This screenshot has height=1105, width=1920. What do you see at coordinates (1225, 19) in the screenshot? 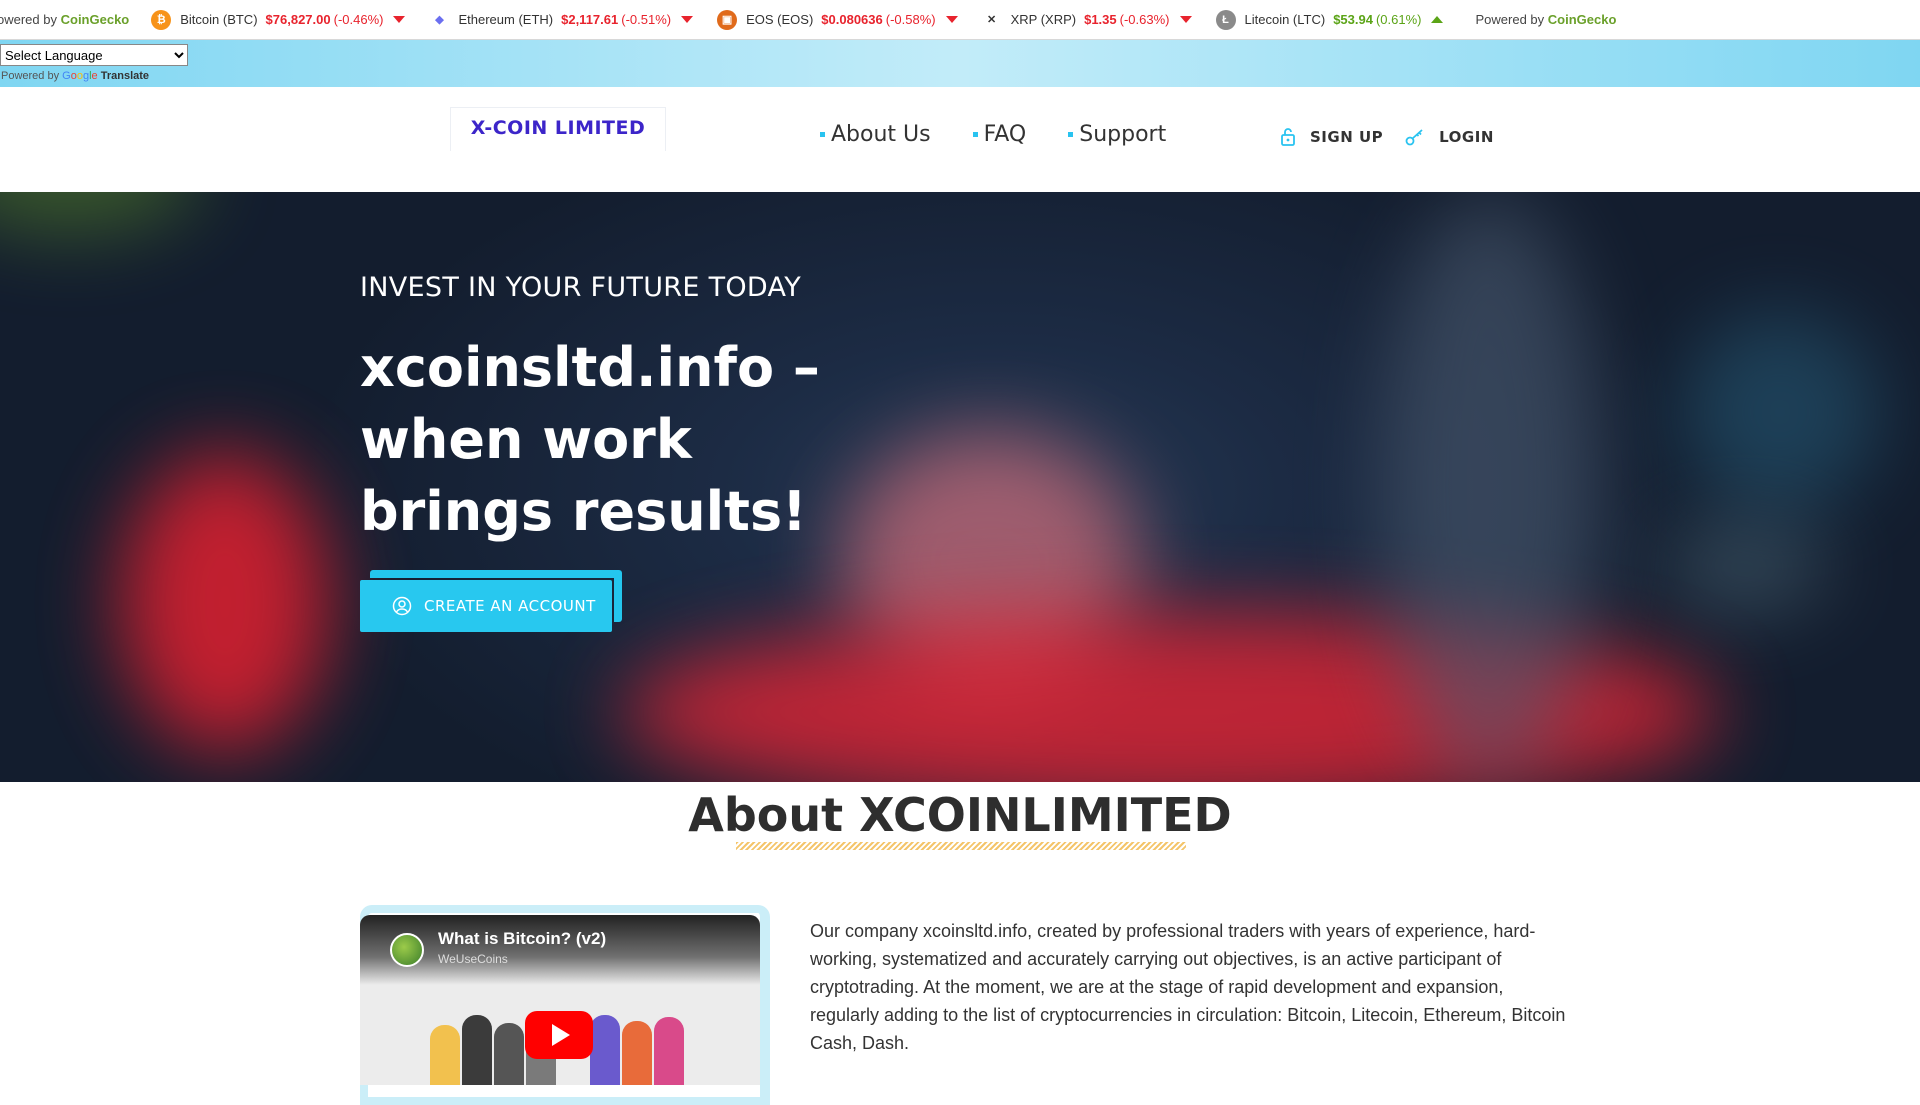
I see `litecoin-icon: Ł` at bounding box center [1225, 19].